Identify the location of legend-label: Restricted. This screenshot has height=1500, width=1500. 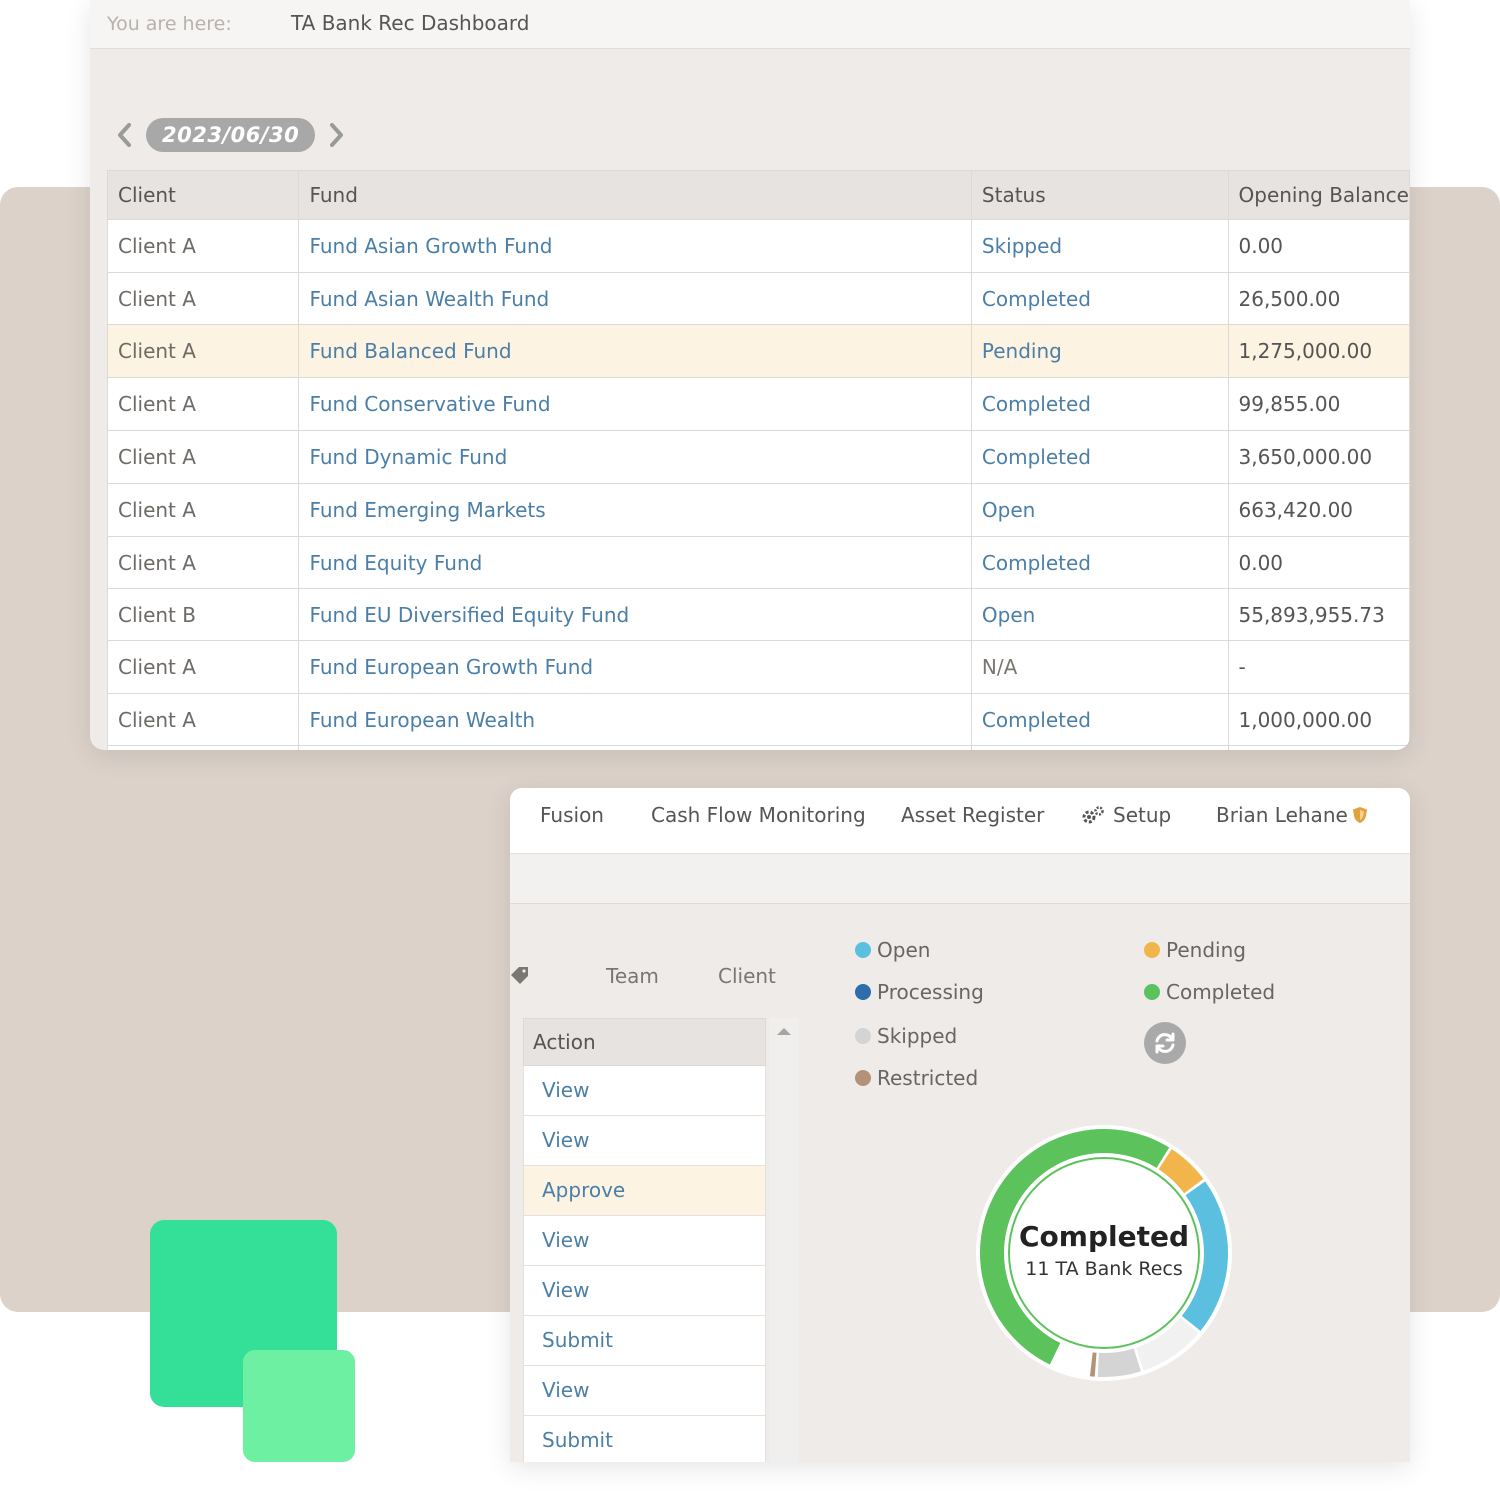
(928, 1078).